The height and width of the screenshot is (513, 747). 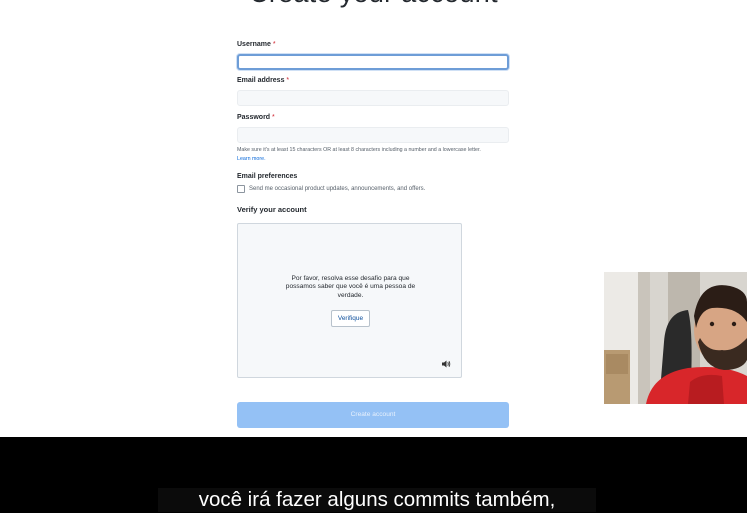 What do you see at coordinates (377, 500) in the screenshot?
I see `video-subtitle: você irá fazer alguns commits também,` at bounding box center [377, 500].